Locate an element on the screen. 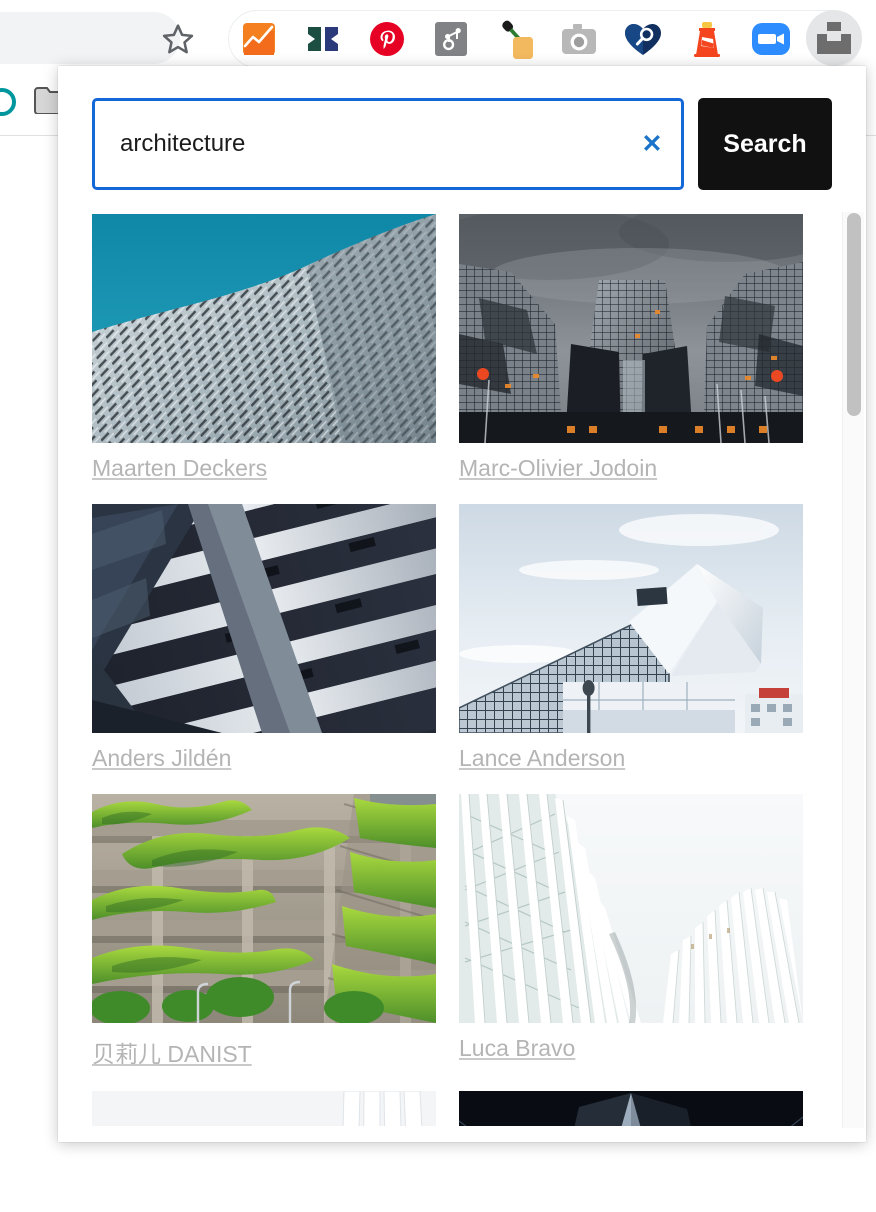 Image resolution: width=876 pixels, height=1212 pixels. eyedropper-icon is located at coordinates (515, 39).